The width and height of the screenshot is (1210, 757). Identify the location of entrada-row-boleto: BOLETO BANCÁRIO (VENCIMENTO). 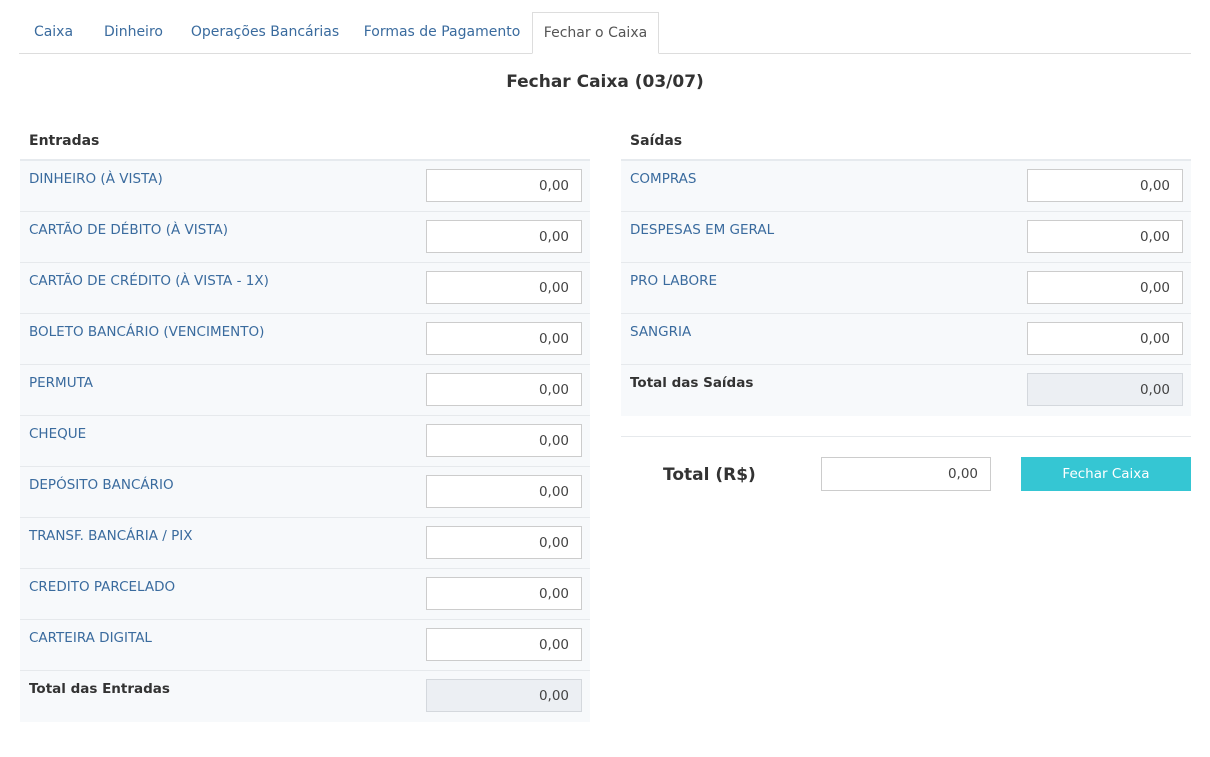
(305, 339).